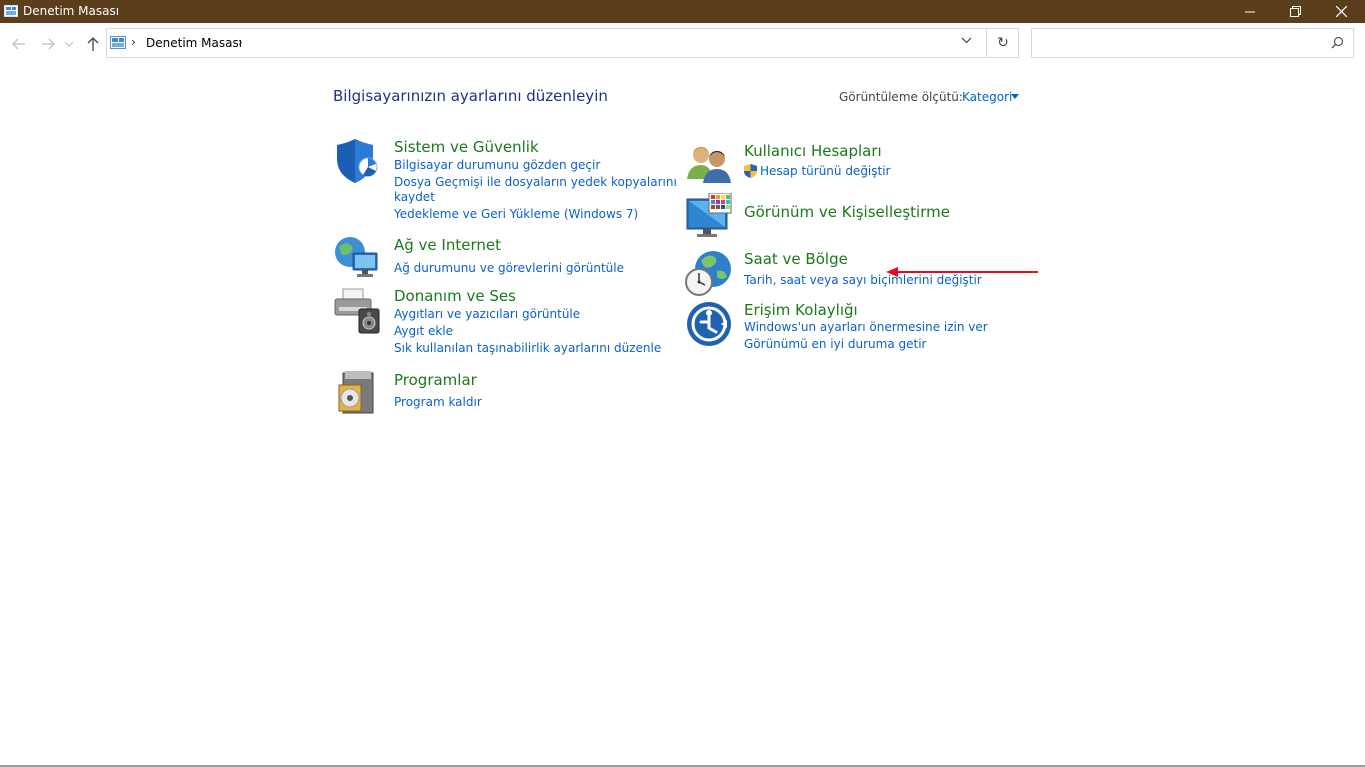  I want to click on category-link: Hesap türünü değiştir, so click(825, 171).